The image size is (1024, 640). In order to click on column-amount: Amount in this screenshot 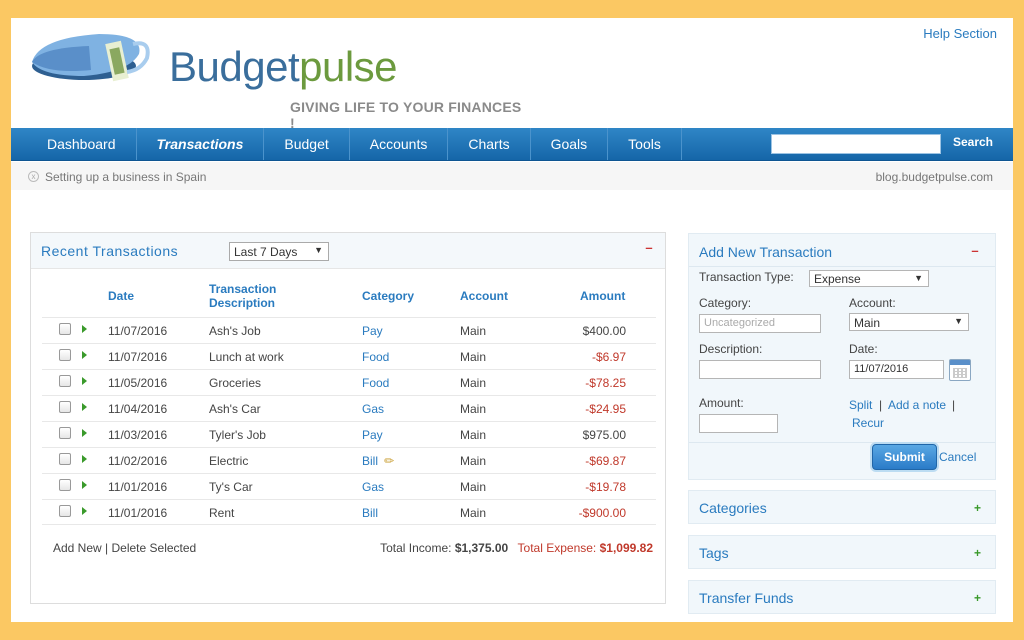, I will do `click(602, 296)`.